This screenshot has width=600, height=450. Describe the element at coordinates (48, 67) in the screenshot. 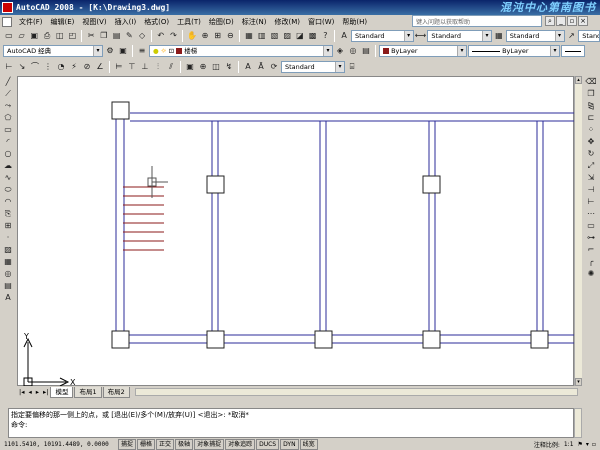

I see `ordinate-icon: ⋮` at that location.